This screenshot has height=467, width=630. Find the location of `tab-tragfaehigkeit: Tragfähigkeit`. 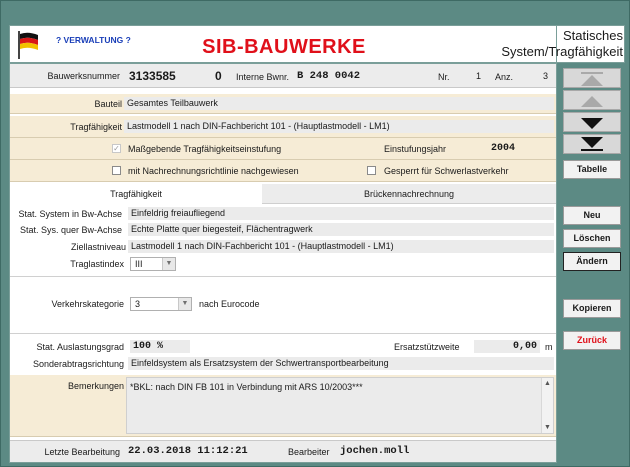

tab-tragfaehigkeit: Tragfähigkeit is located at coordinates (136, 194).